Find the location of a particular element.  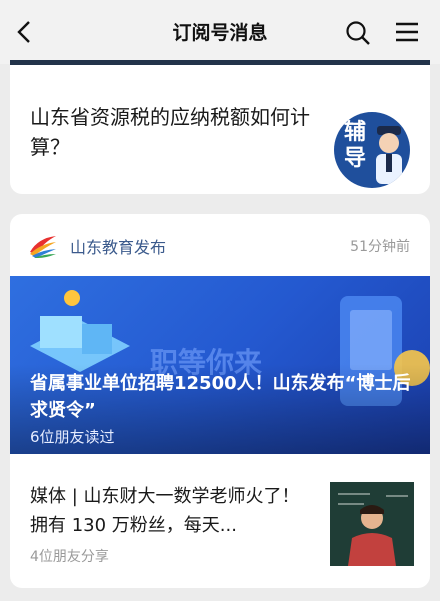

source-name: 山东教育发布 is located at coordinates (118, 246).